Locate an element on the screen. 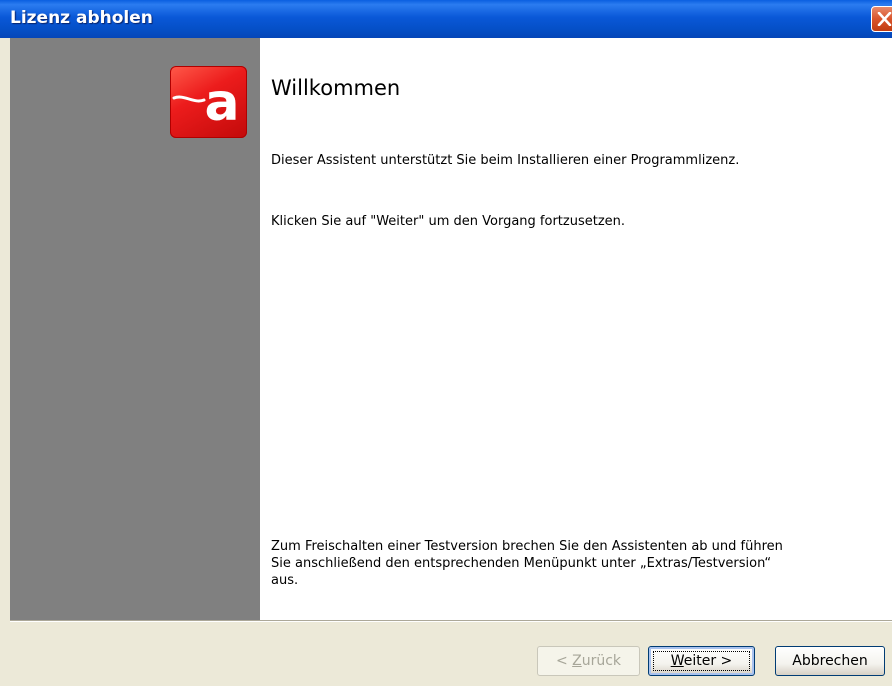 The height and width of the screenshot is (686, 892). back-button-accel: Z is located at coordinates (577, 661).